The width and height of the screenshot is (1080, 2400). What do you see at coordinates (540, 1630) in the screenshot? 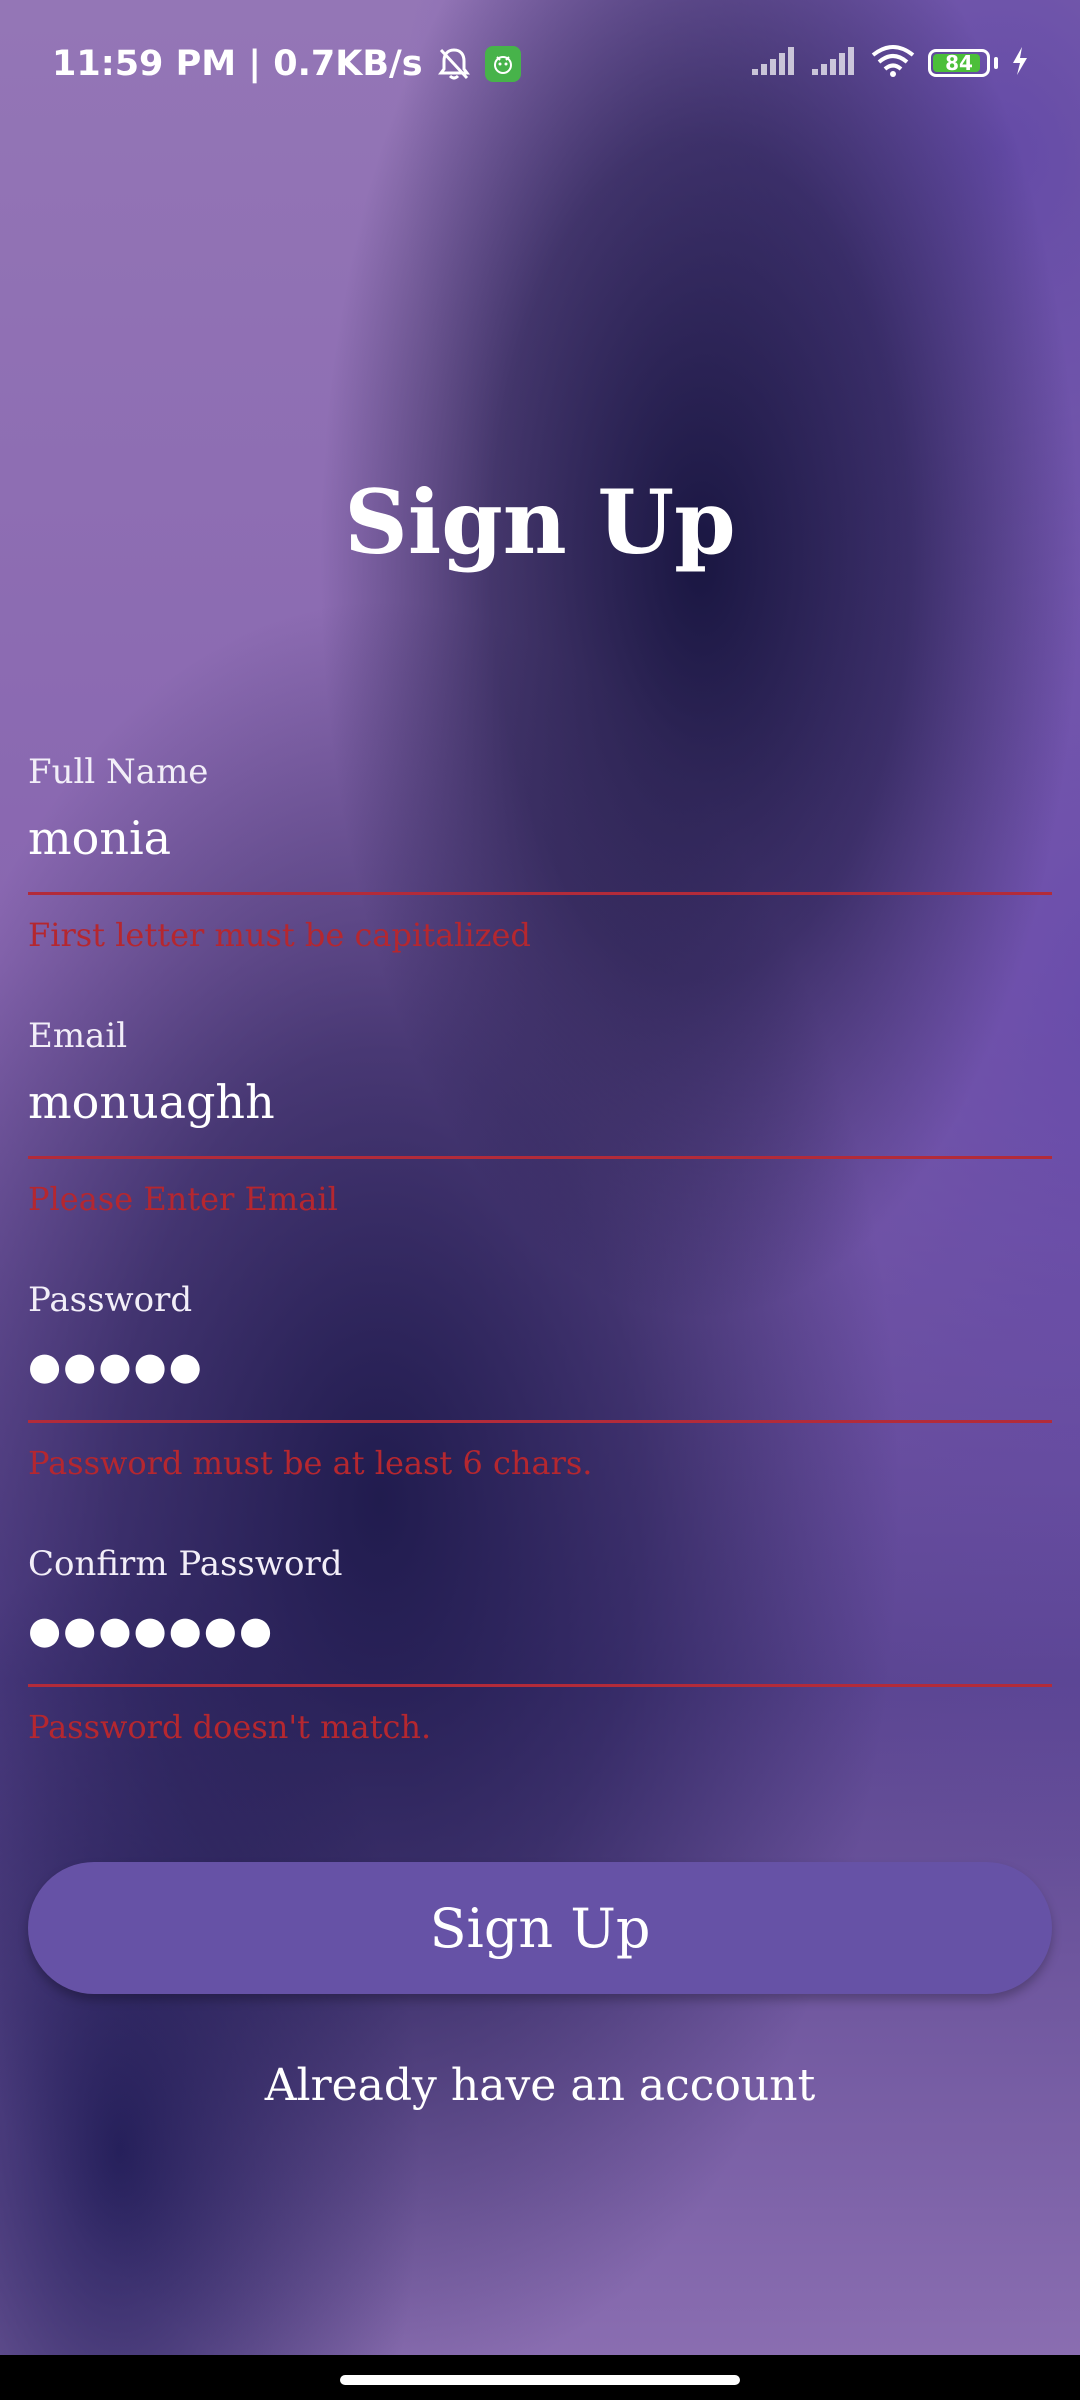
I see `confirm-password-input: ●●●●●●●` at bounding box center [540, 1630].